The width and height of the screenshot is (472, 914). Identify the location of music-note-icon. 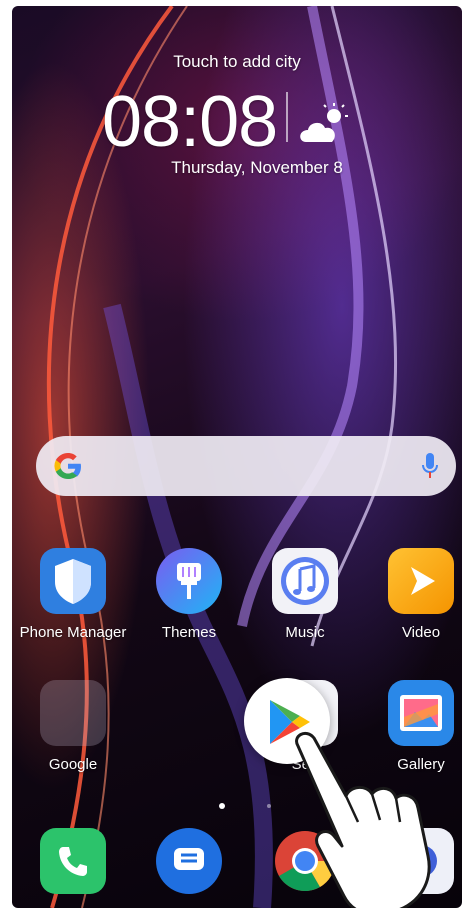
(305, 581).